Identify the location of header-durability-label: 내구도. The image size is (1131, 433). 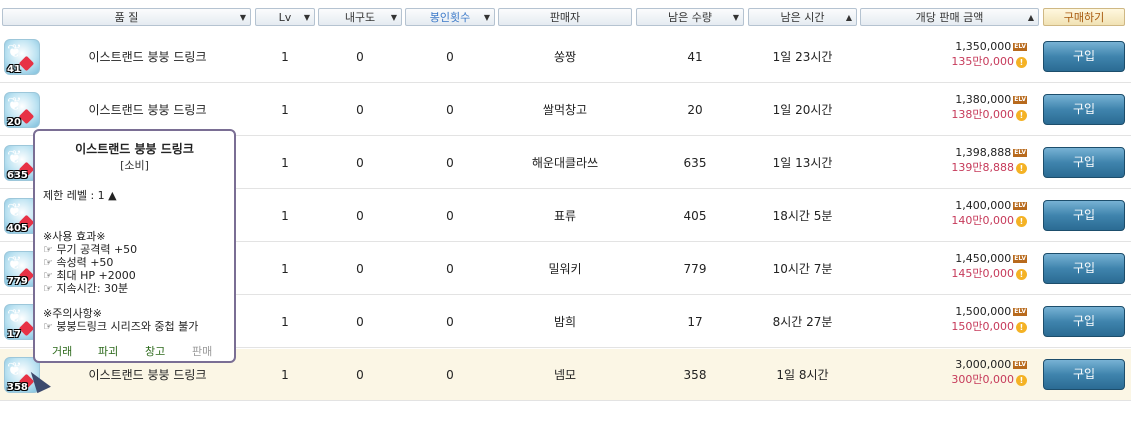
(360, 17).